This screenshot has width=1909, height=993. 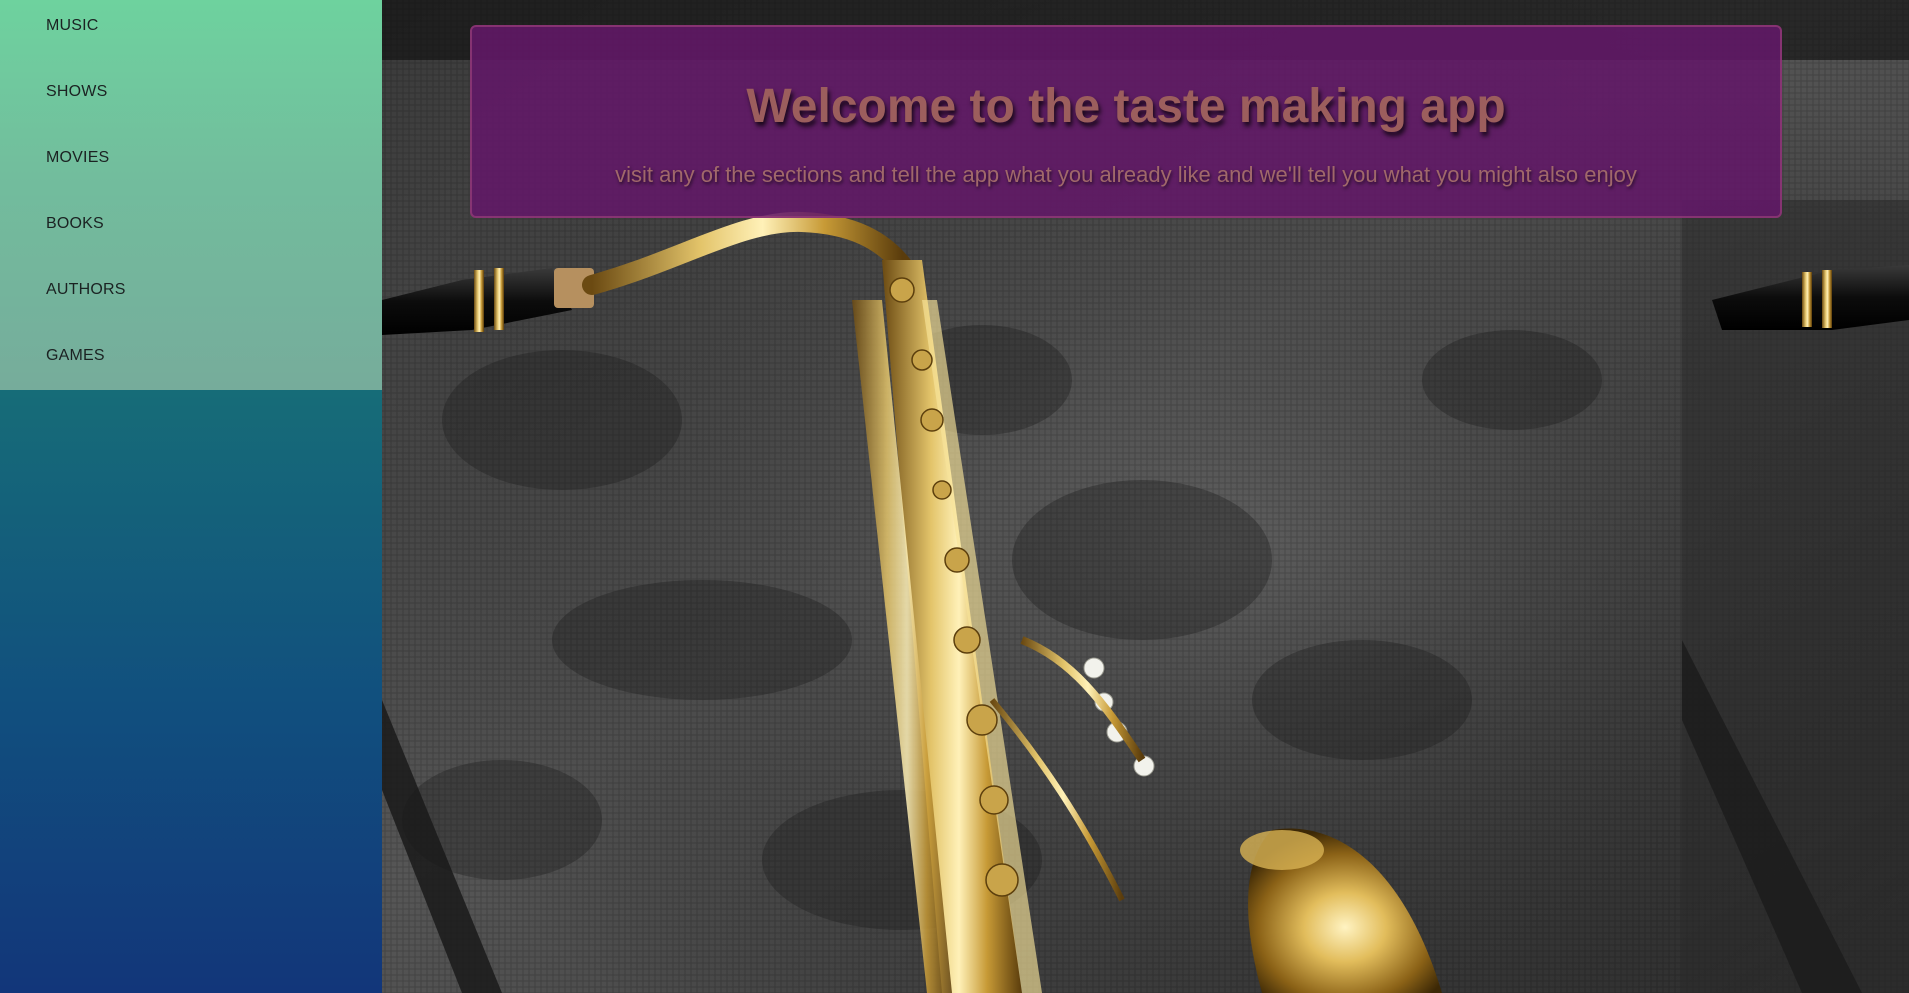 I want to click on welcome-title: Welcome to the taste making app, so click(x=1126, y=106).